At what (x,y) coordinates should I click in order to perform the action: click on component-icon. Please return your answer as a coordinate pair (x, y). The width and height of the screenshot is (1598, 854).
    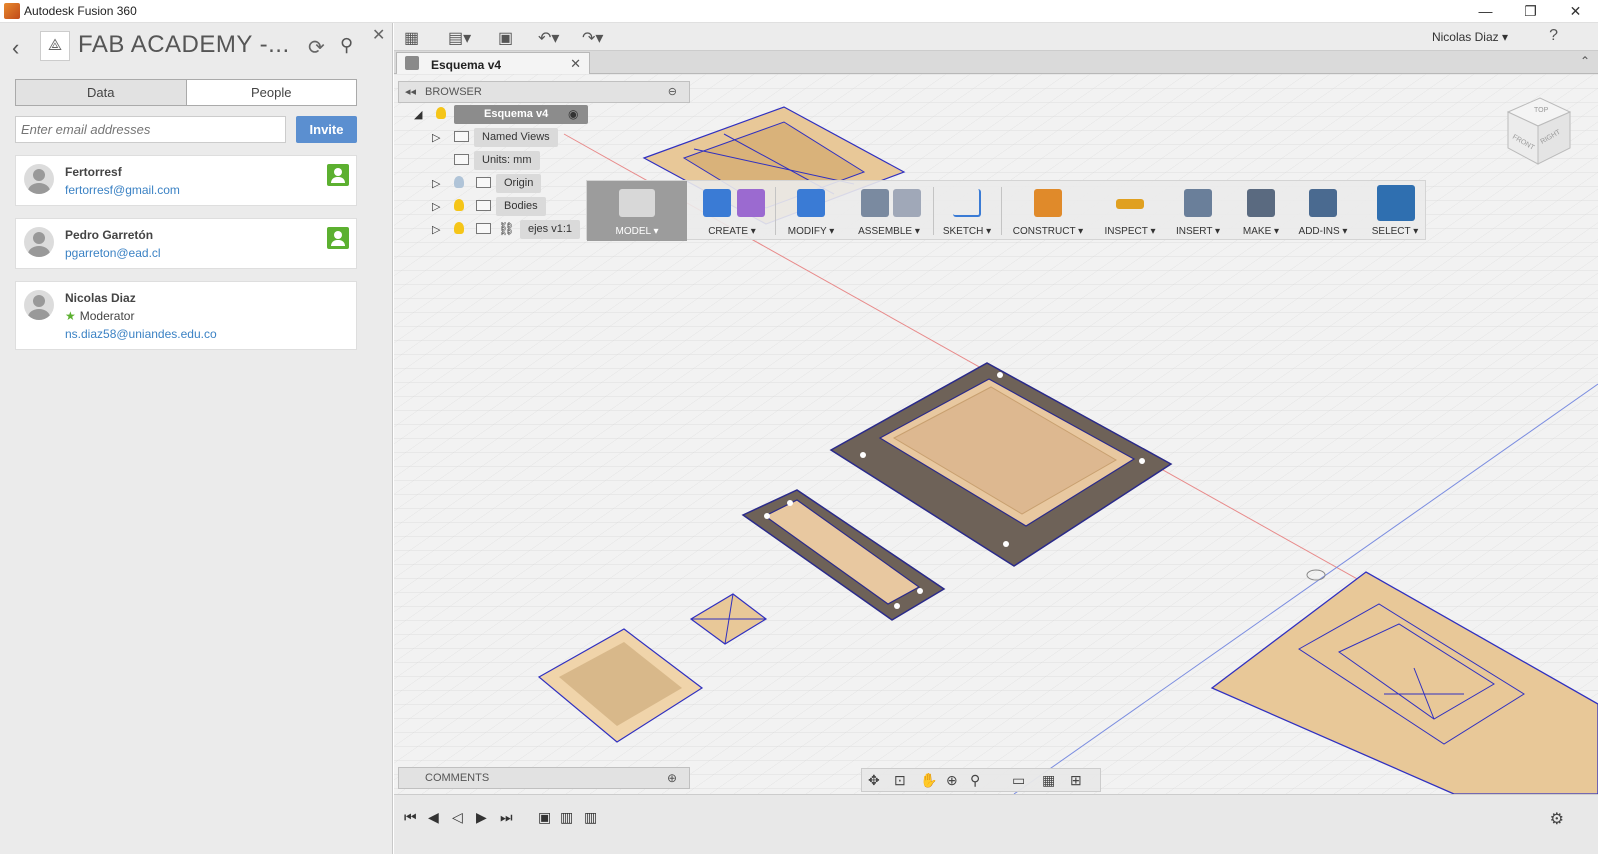
    Looking at the image, I should click on (483, 228).